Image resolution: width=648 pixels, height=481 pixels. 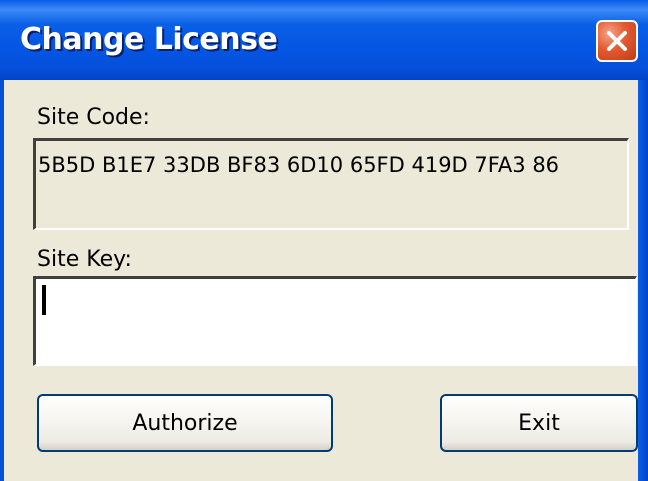 I want to click on close-x-icon, so click(x=617, y=41).